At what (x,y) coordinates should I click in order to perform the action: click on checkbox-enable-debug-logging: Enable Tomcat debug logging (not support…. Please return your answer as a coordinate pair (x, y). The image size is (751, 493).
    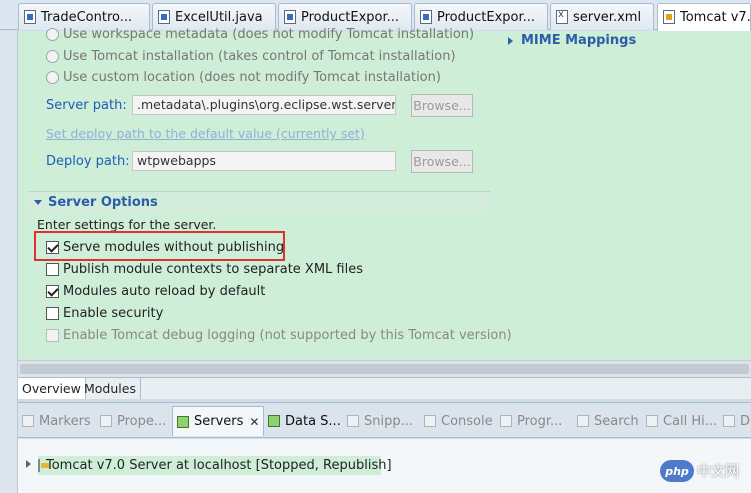
    Looking at the image, I should click on (279, 335).